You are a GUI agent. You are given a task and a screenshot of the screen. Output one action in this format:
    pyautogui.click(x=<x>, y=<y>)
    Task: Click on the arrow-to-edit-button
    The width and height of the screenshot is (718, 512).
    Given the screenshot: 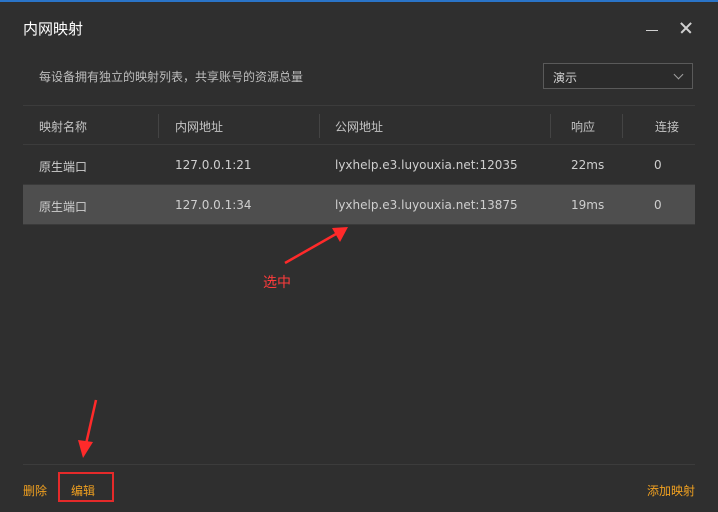 What is the action you would take?
    pyautogui.click(x=91, y=422)
    